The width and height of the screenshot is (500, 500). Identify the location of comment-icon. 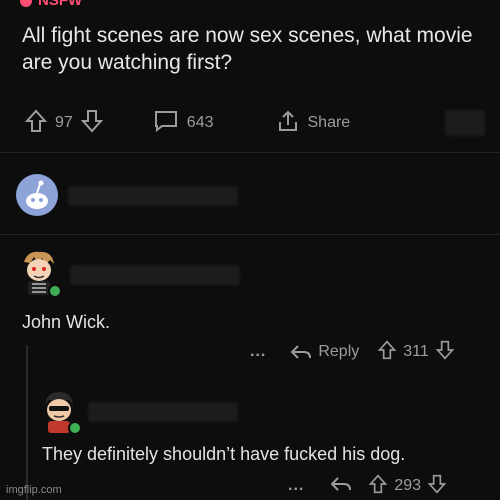
(166, 123).